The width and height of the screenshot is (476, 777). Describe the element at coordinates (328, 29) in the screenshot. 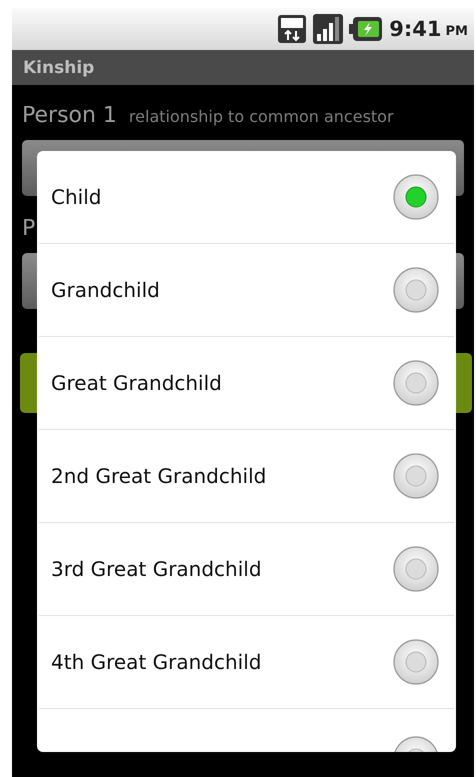

I see `signal-icon` at that location.